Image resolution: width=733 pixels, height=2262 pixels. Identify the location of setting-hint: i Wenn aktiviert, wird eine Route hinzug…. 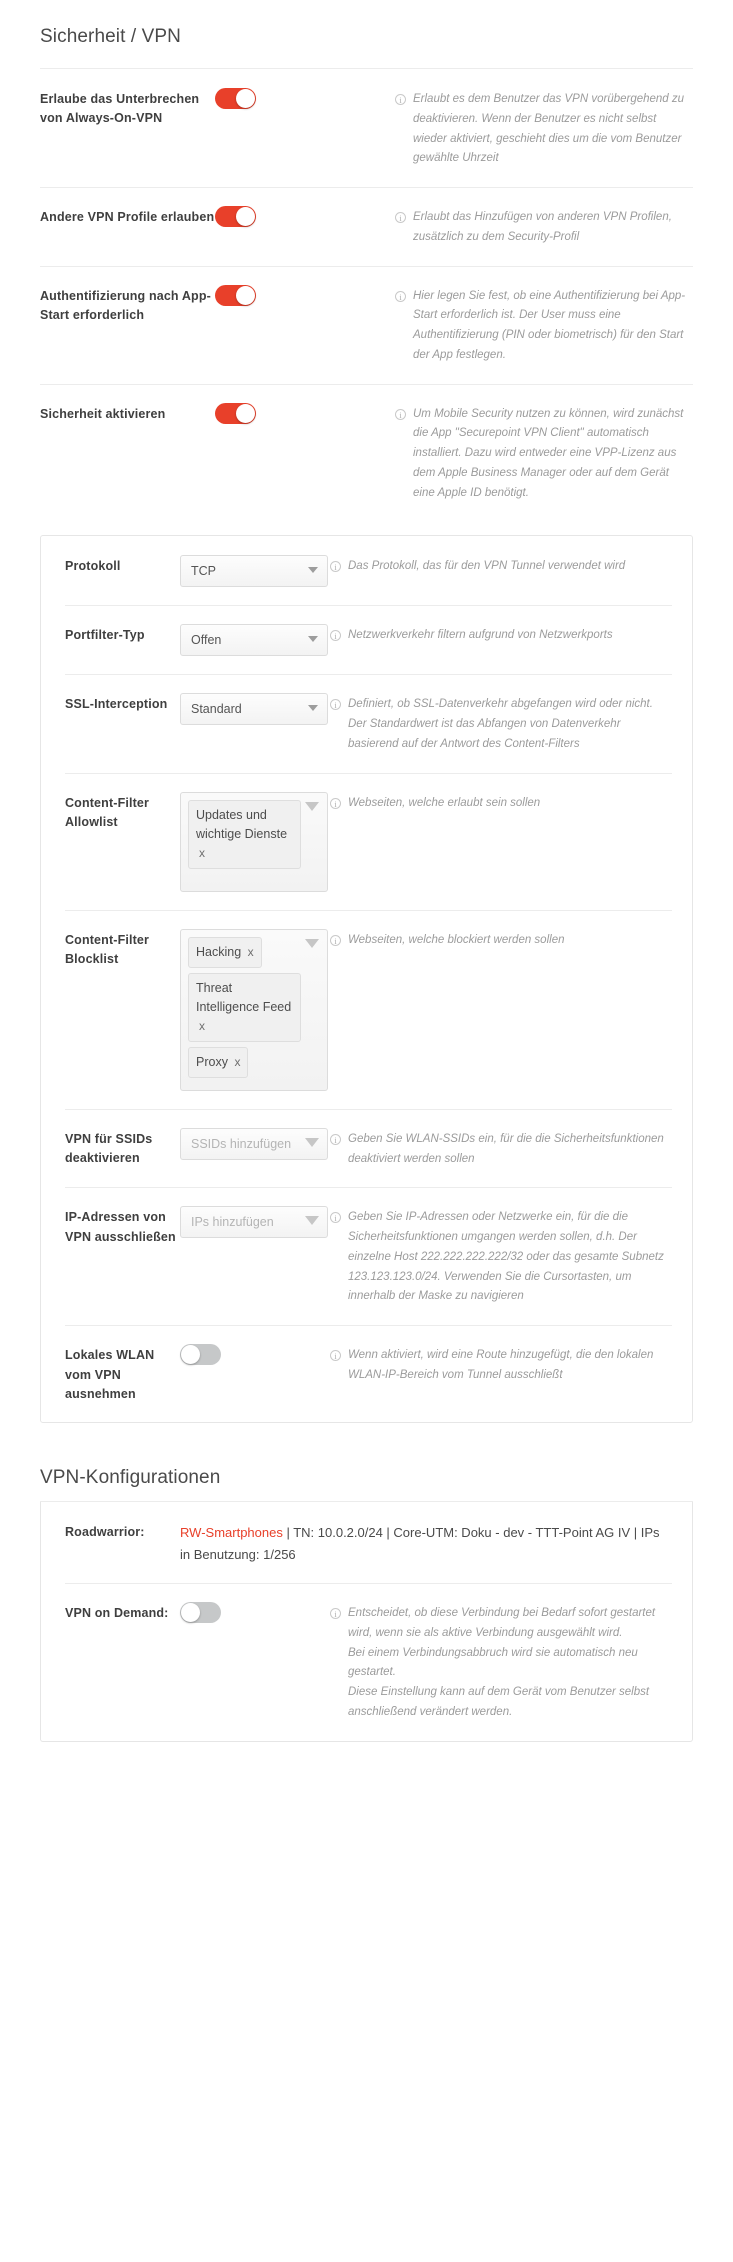
(501, 1364).